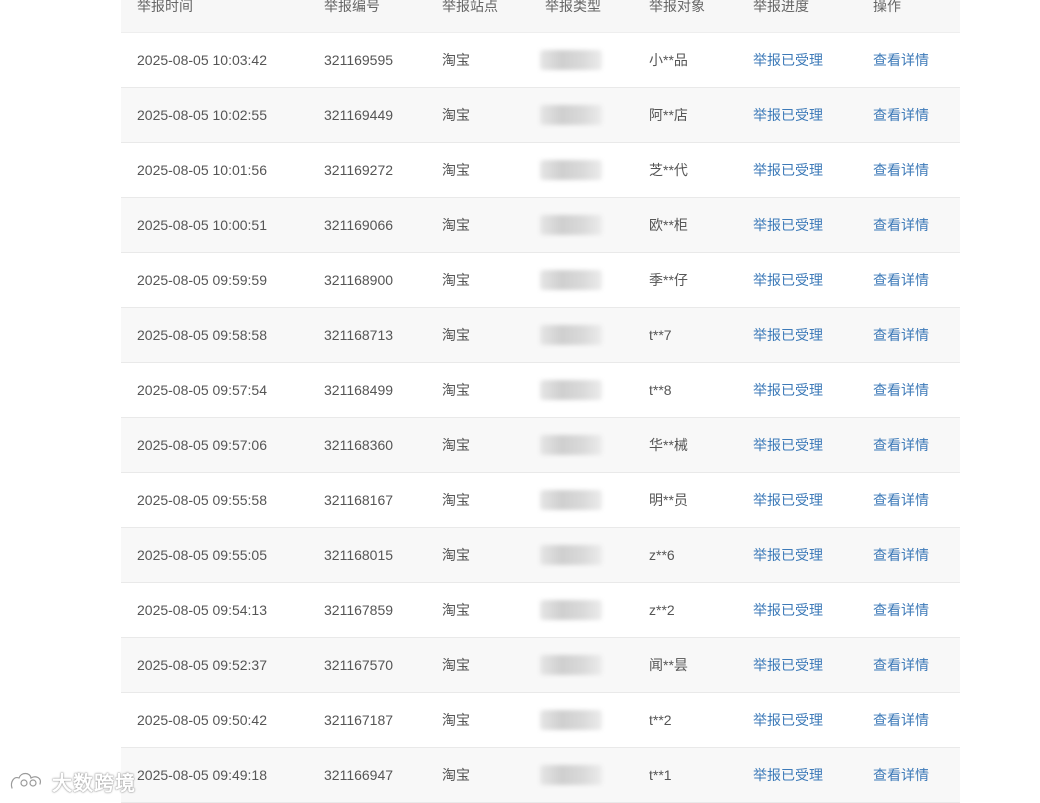  Describe the element at coordinates (202, 775) in the screenshot. I see `report-time-cell: 2025-08-05 09:49:18` at that location.